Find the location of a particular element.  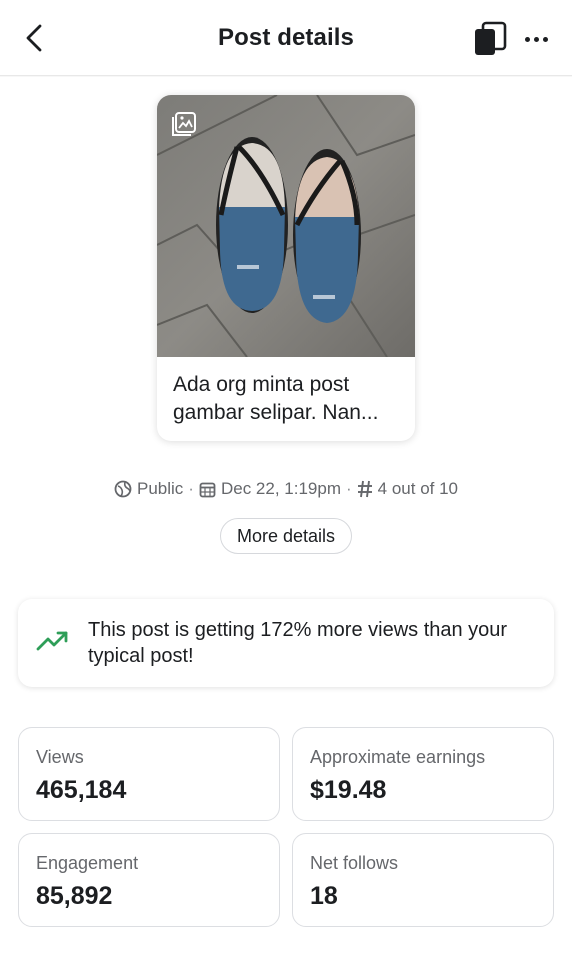

stat-value: 465,184 is located at coordinates (81, 790).